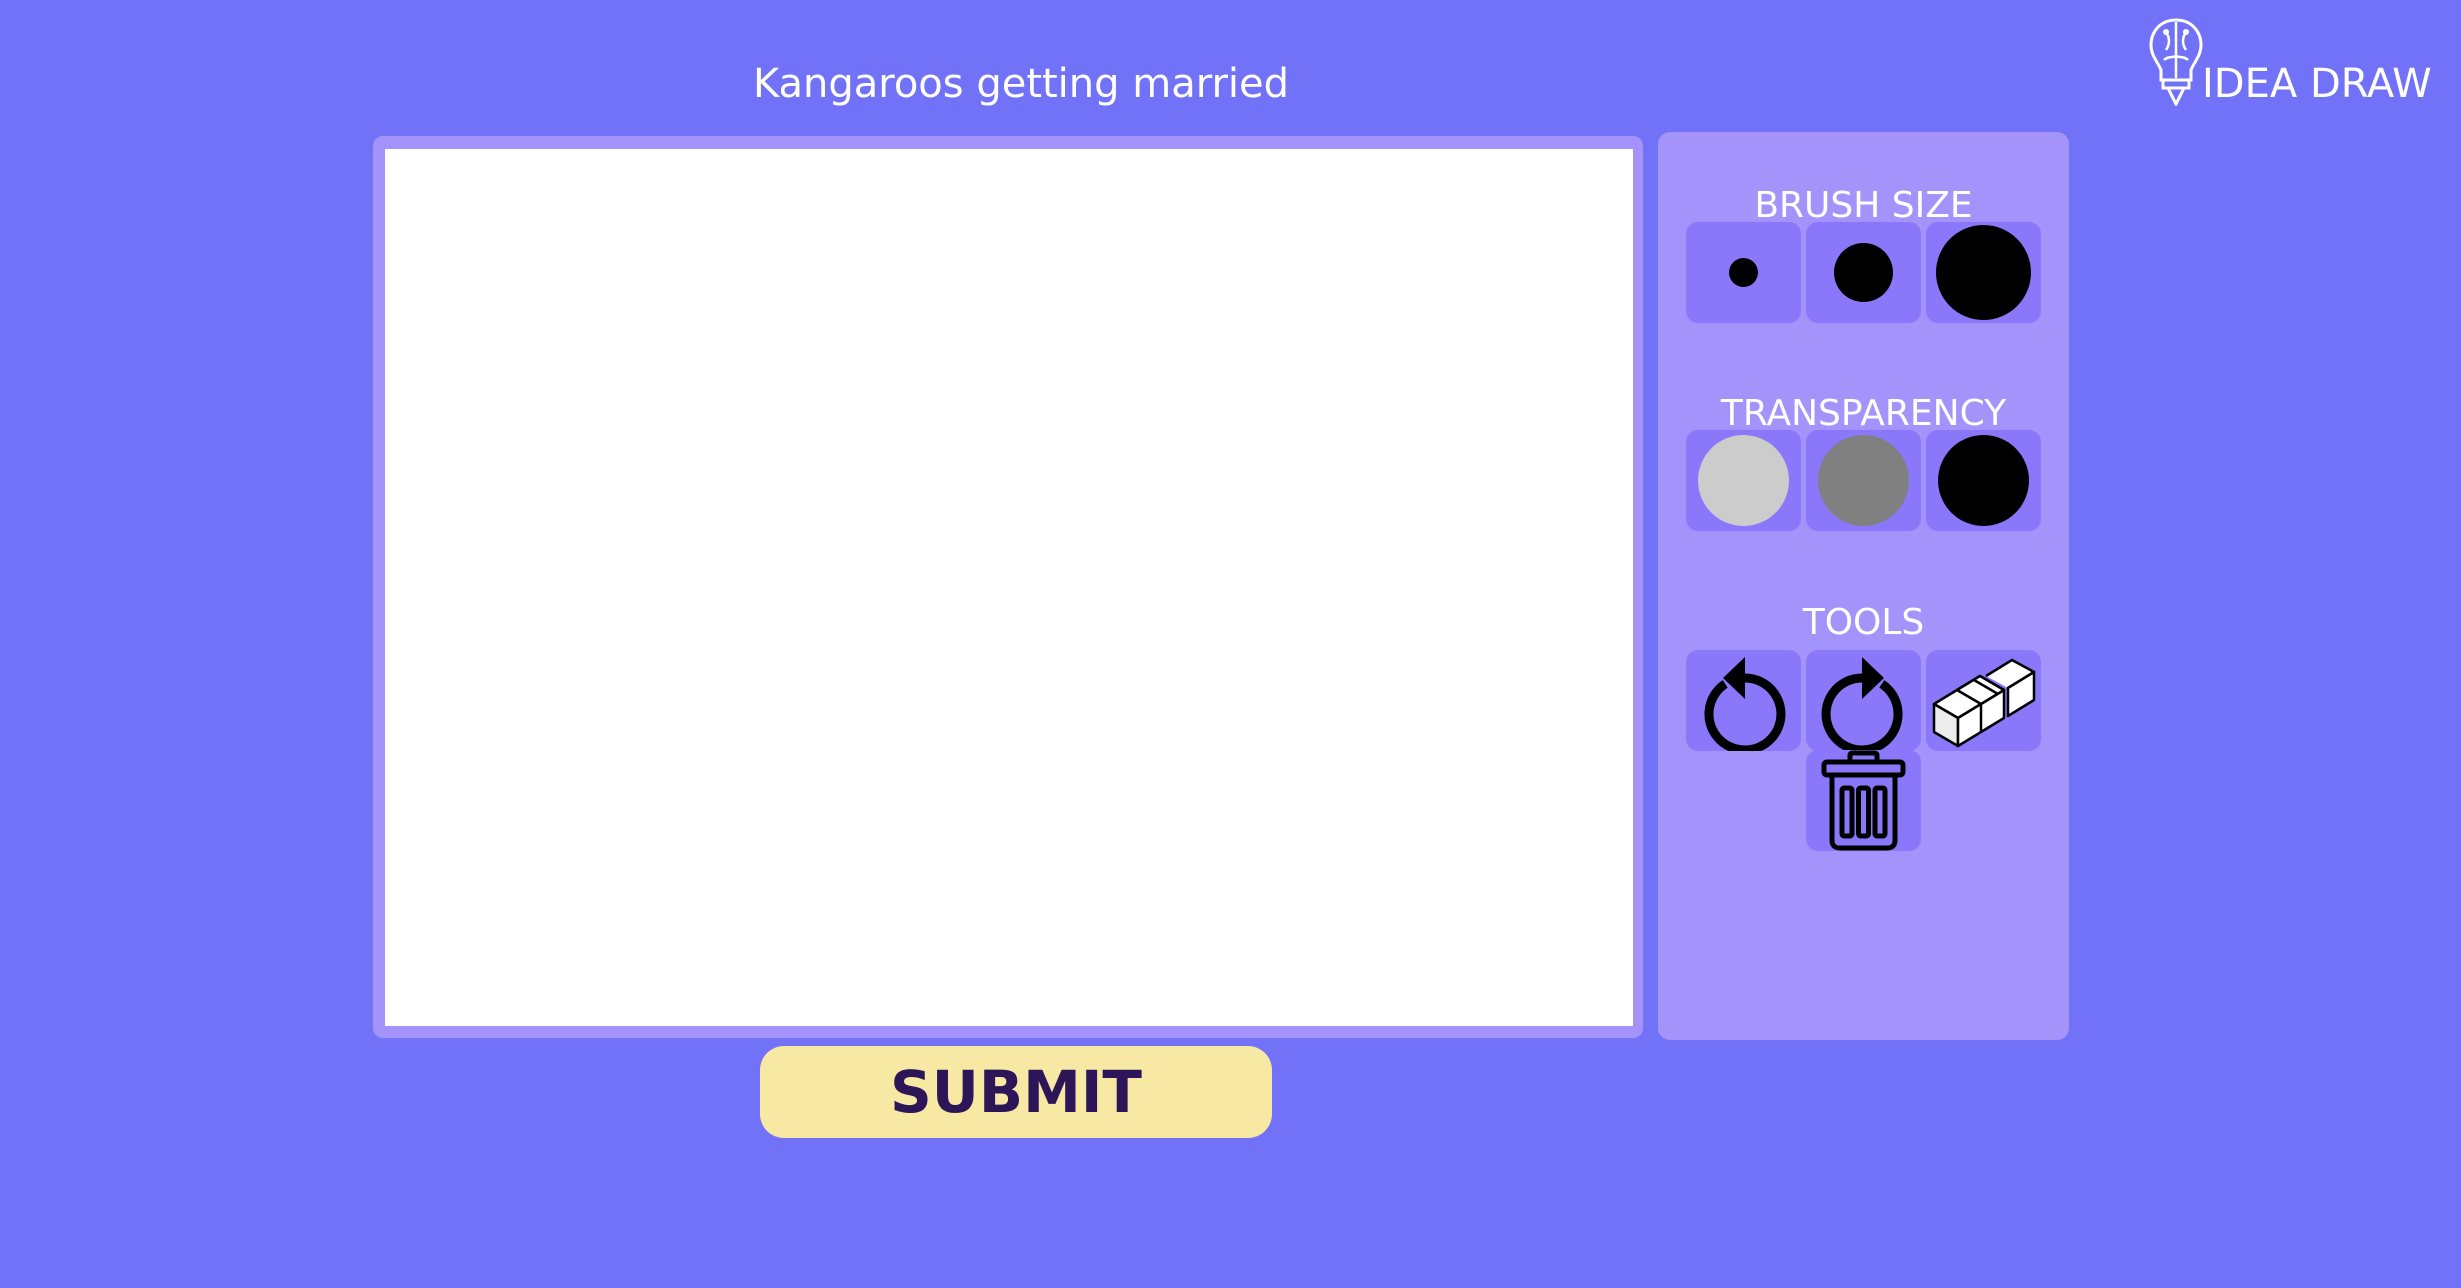  What do you see at coordinates (1745, 704) in the screenshot?
I see `undo-icon` at bounding box center [1745, 704].